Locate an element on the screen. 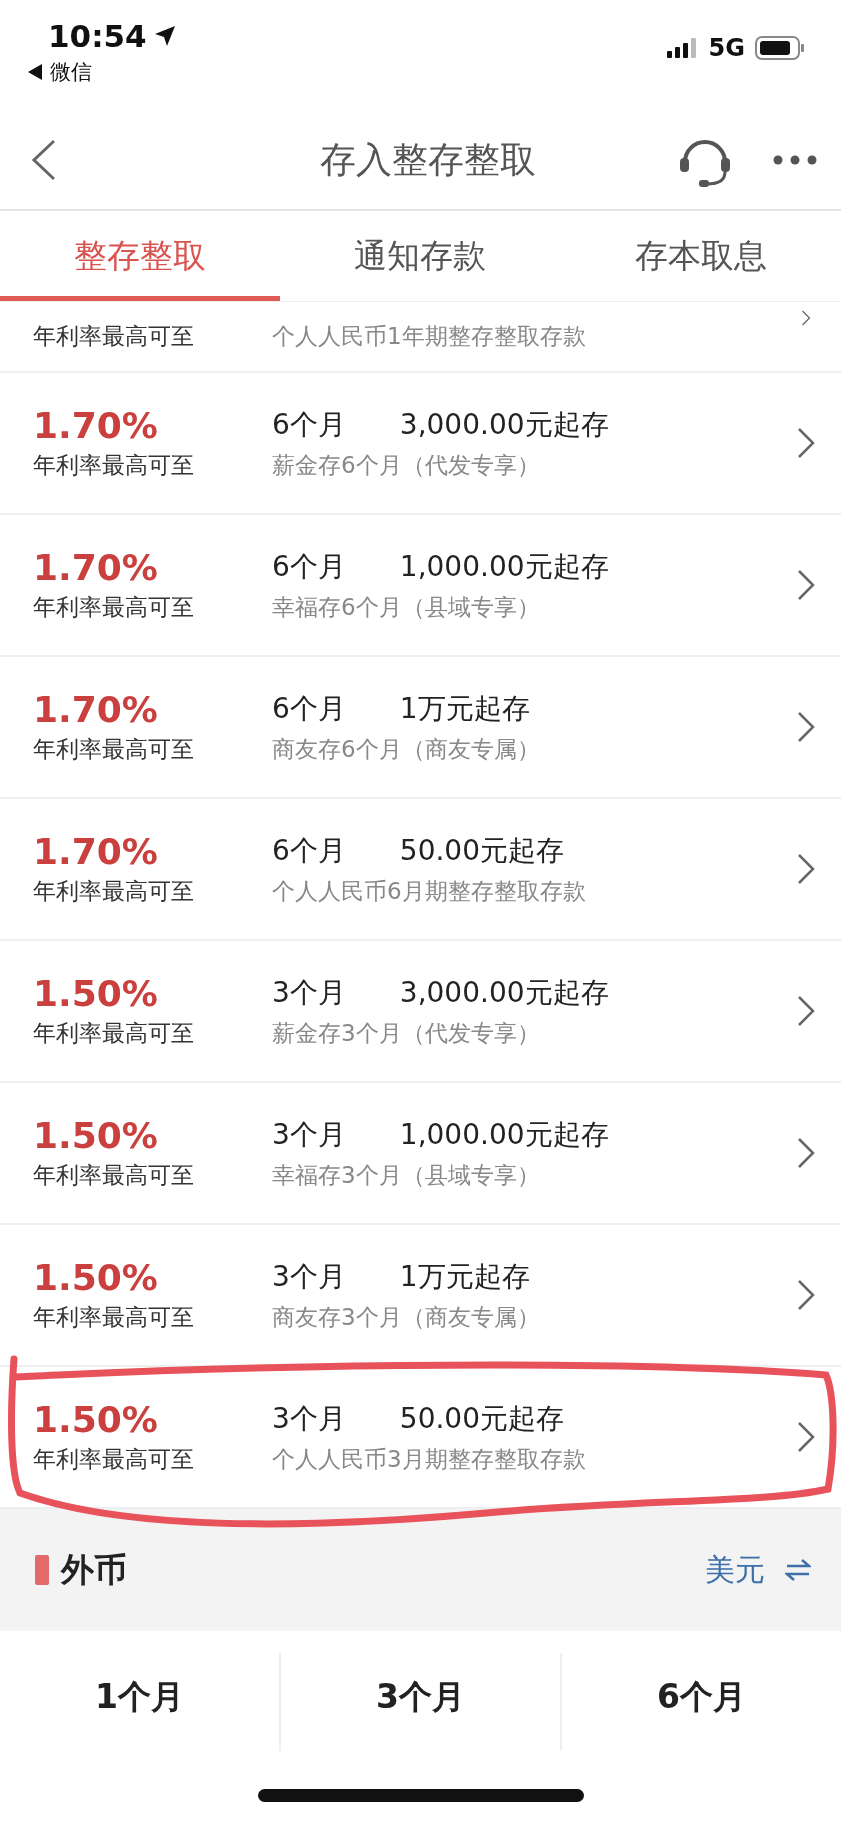 The image size is (841, 1839). term-column-header: 1个月 is located at coordinates (139, 1697).